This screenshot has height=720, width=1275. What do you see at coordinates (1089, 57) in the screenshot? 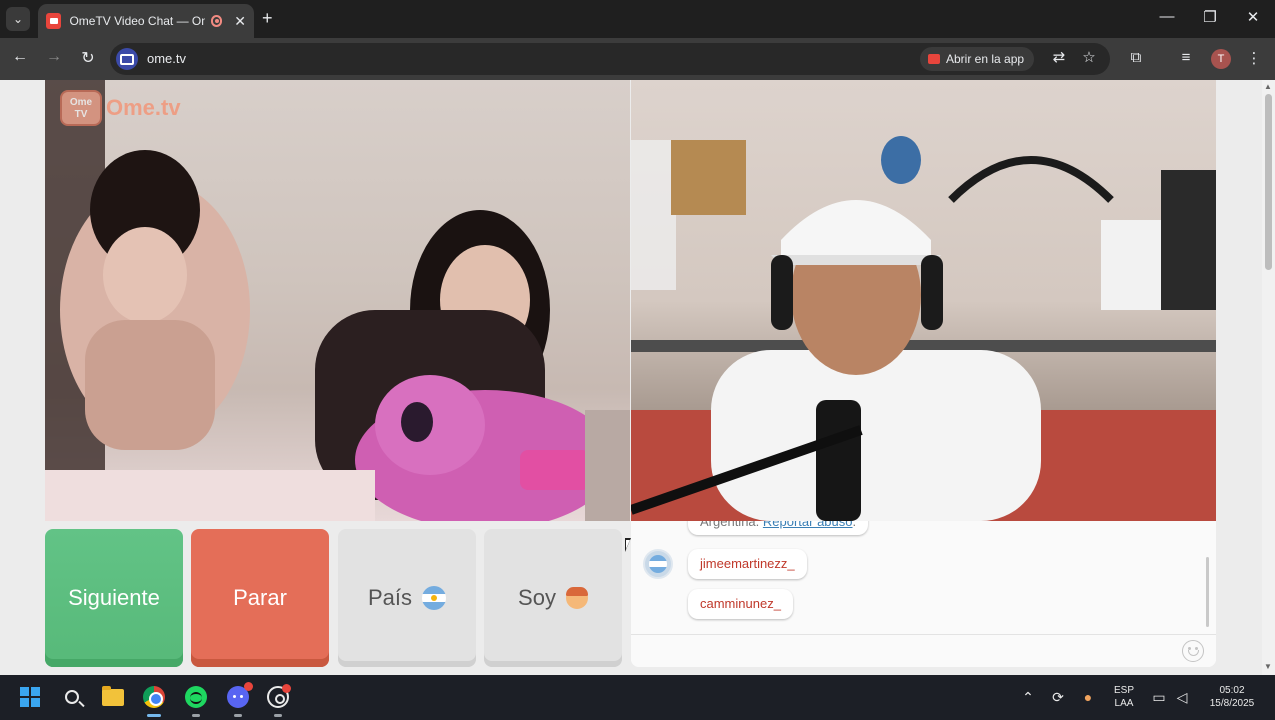
I see `star-icon: ☆` at bounding box center [1089, 57].